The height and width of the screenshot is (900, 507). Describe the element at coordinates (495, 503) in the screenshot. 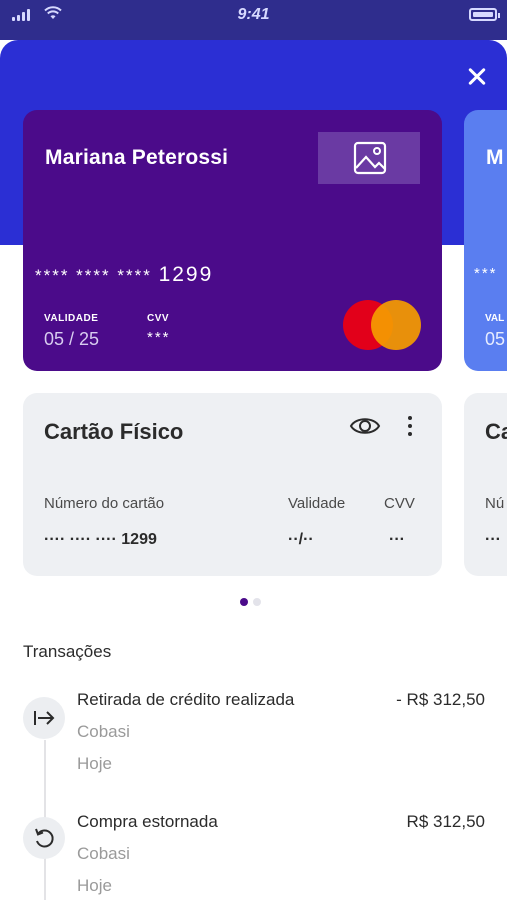

I see `next-card-number-label: Nú` at that location.